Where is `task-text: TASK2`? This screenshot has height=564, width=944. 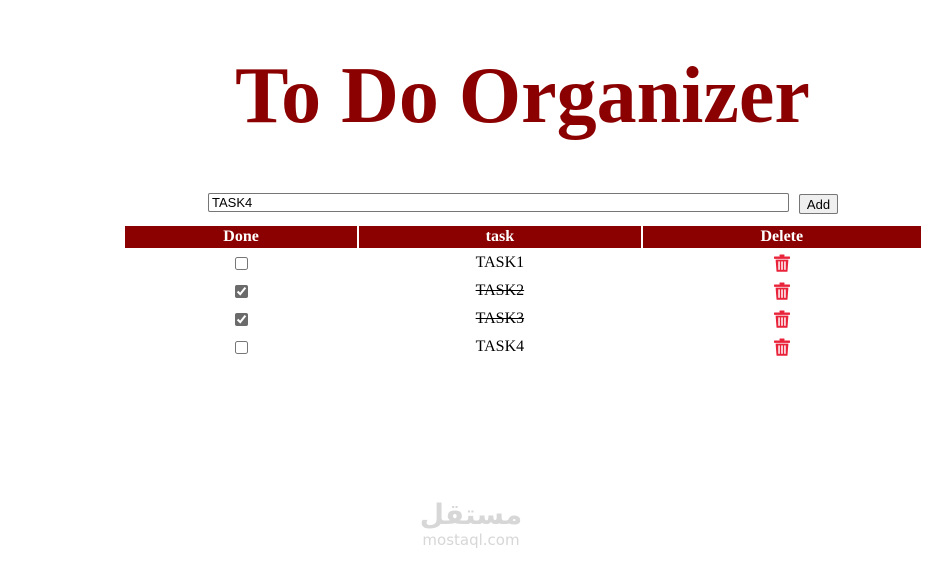 task-text: TASK2 is located at coordinates (500, 290).